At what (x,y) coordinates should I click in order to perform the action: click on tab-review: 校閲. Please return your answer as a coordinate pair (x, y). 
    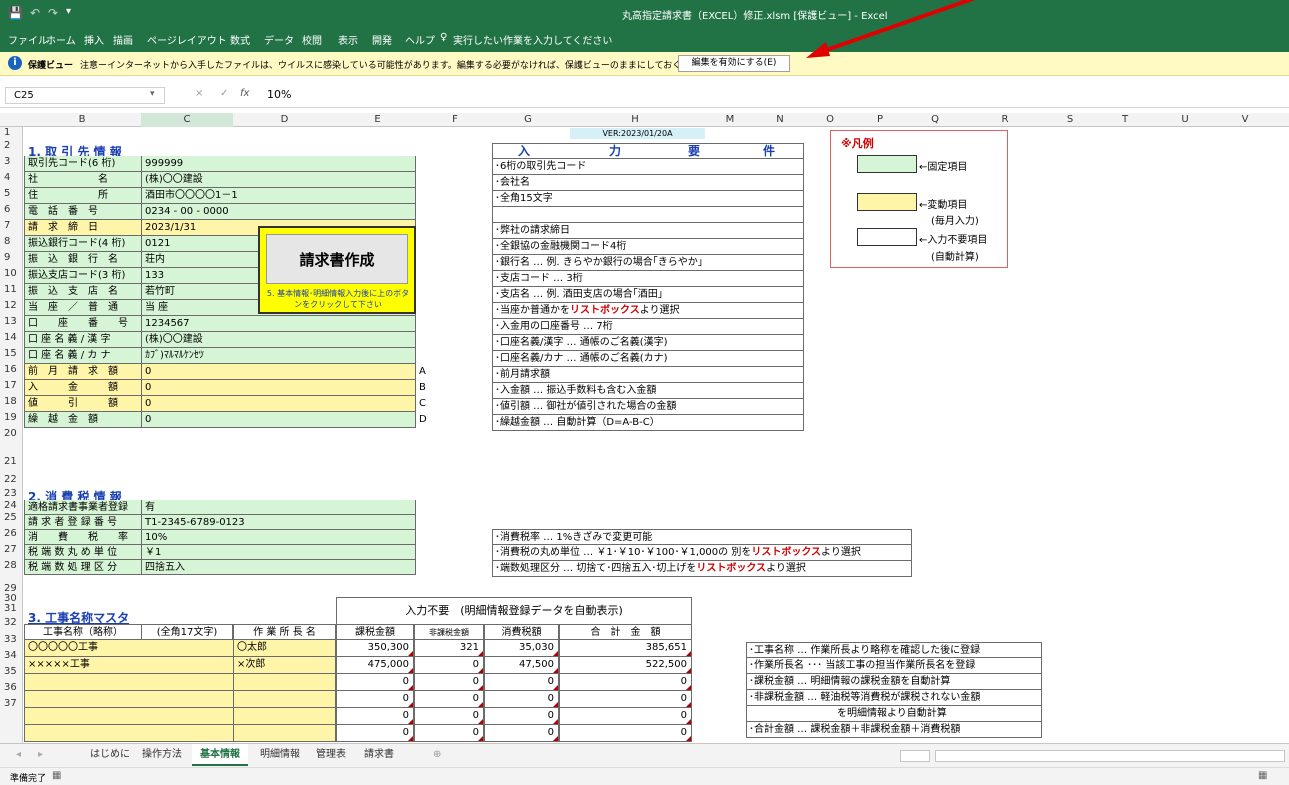
    Looking at the image, I should click on (312, 39).